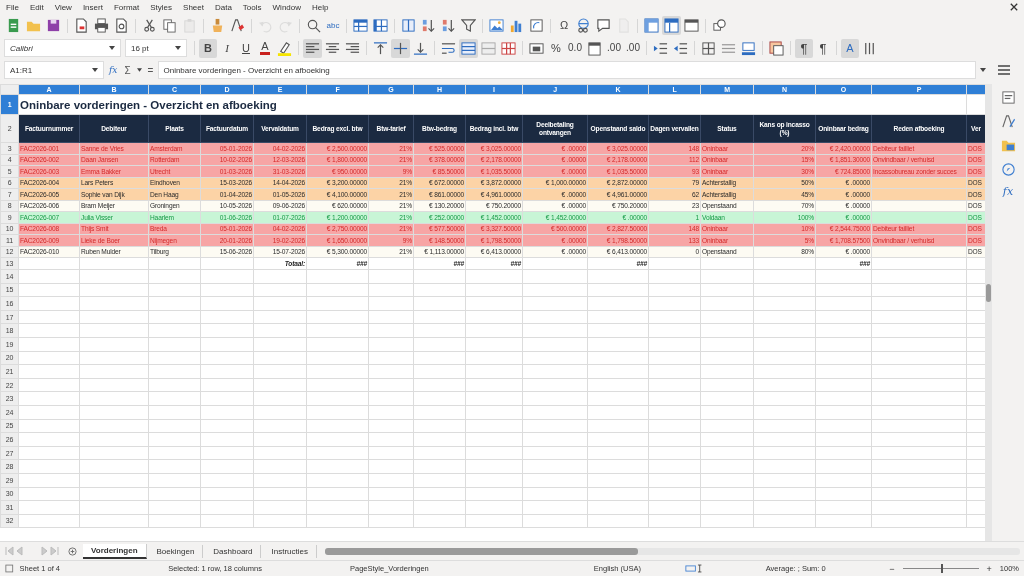 The width and height of the screenshot is (1024, 576). Describe the element at coordinates (150, 70) in the screenshot. I see `formula-button: =` at that location.